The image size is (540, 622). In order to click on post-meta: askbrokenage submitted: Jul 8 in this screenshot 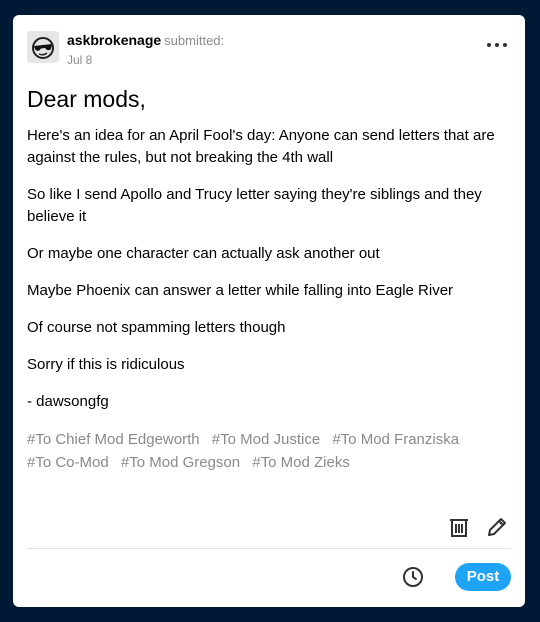, I will do `click(145, 49)`.